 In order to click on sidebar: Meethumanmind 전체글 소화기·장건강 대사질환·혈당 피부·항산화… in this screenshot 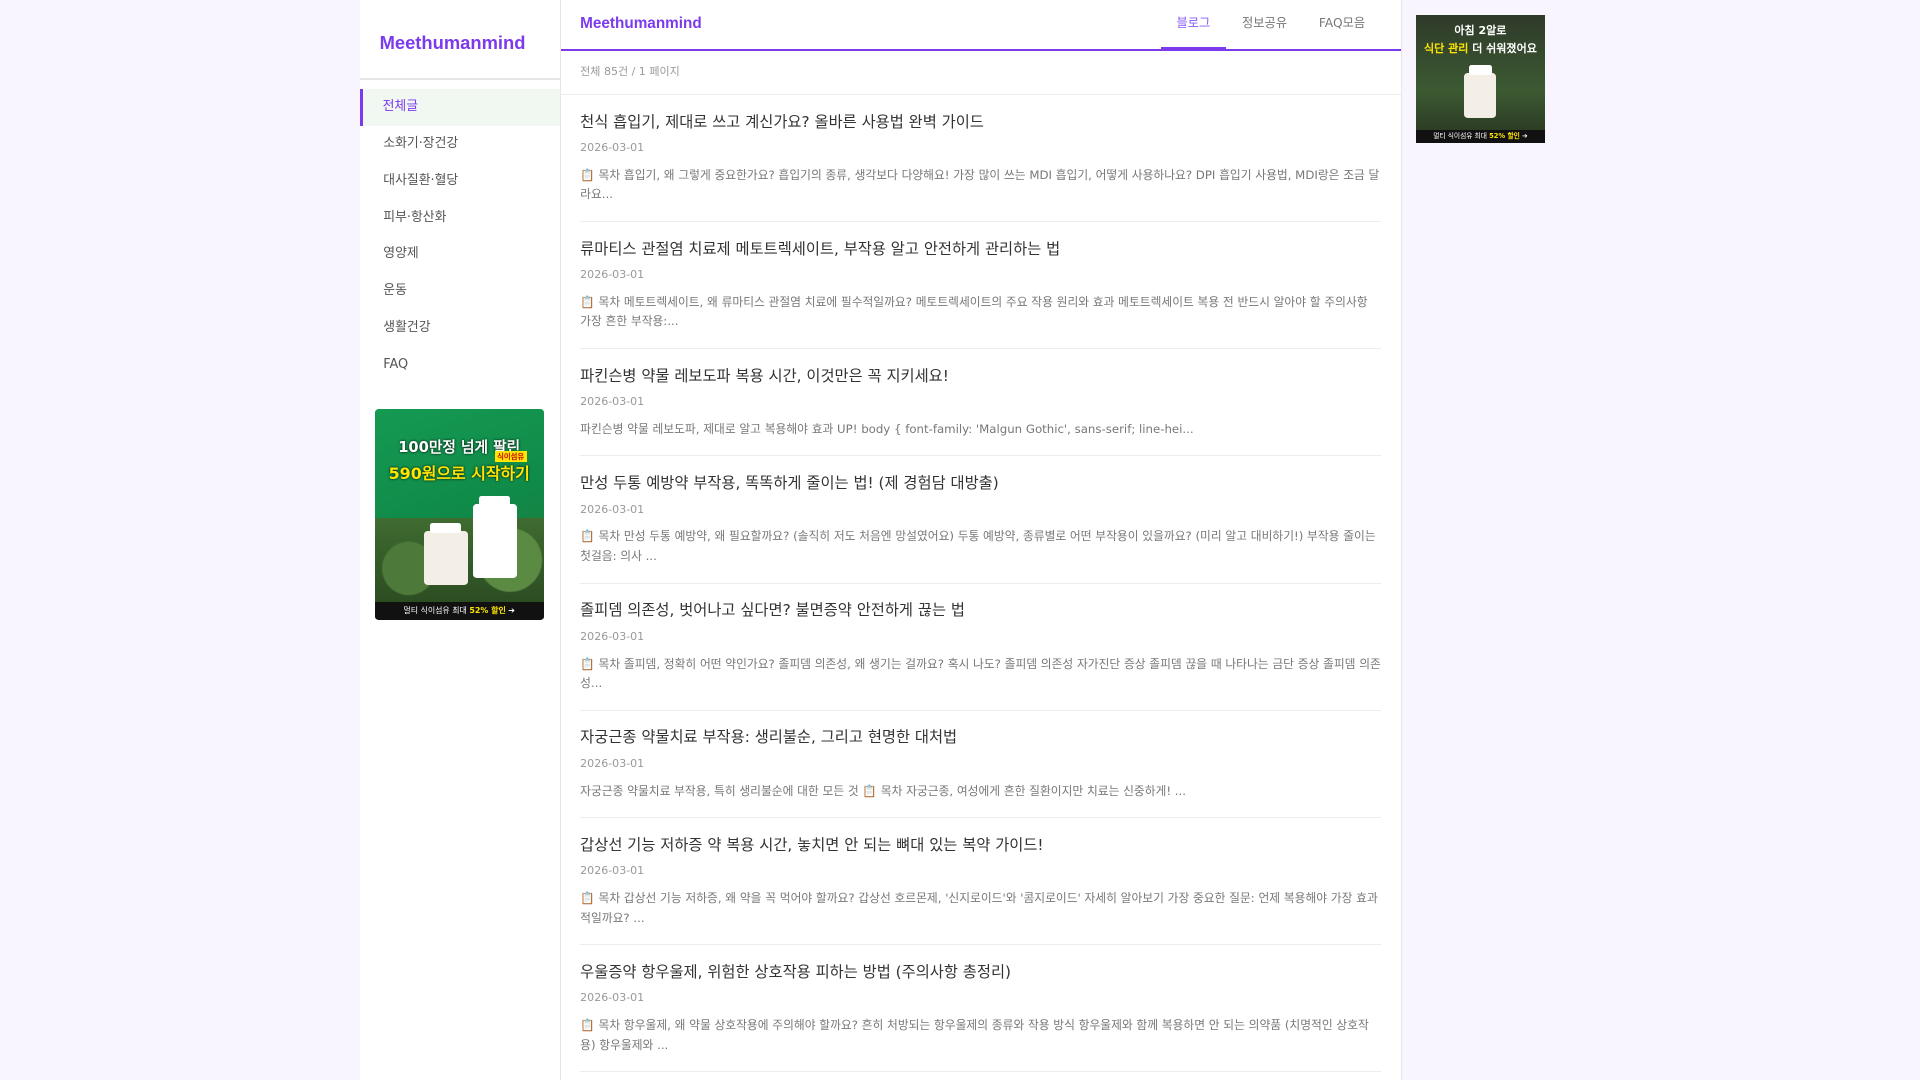, I will do `click(460, 540)`.